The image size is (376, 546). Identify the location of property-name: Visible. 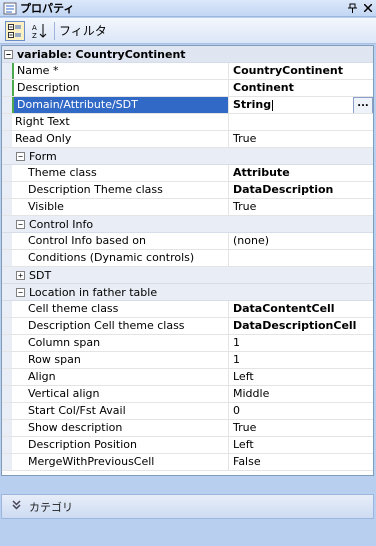
(120, 207).